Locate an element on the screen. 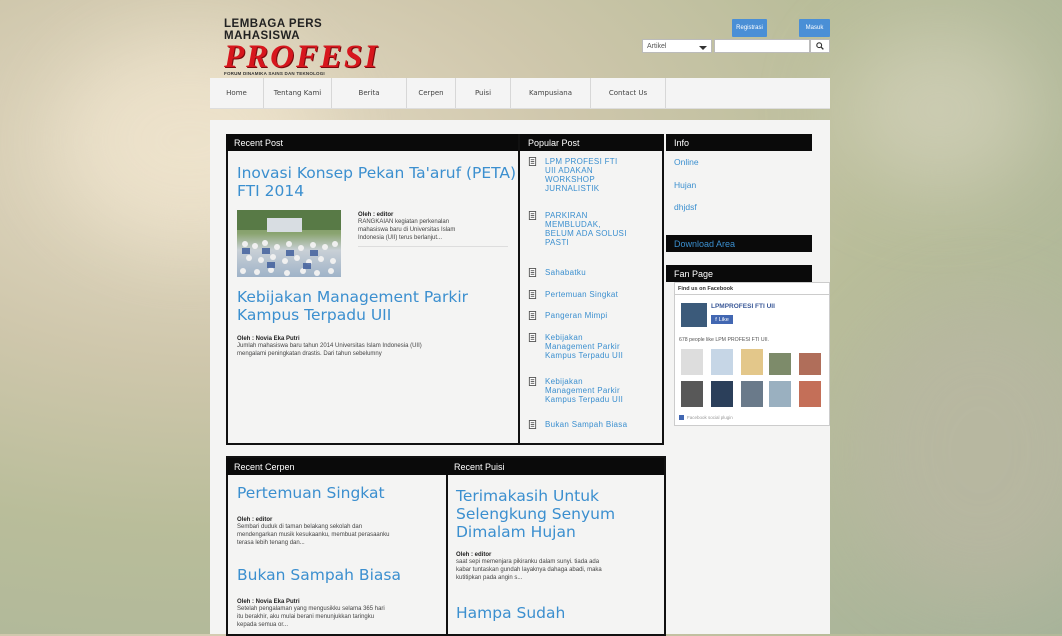 This screenshot has height=636, width=1062. popular-post-label: PARKIRAN is located at coordinates (566, 215).